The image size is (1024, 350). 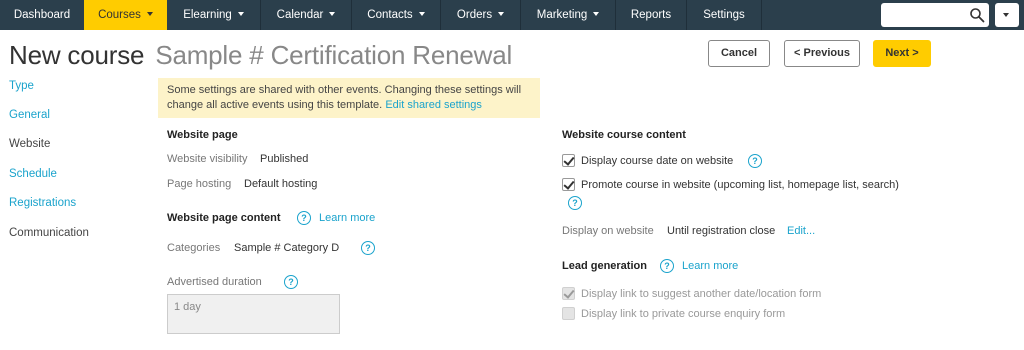 I want to click on sidebar-item-registrations: Registrations, so click(x=42, y=203).